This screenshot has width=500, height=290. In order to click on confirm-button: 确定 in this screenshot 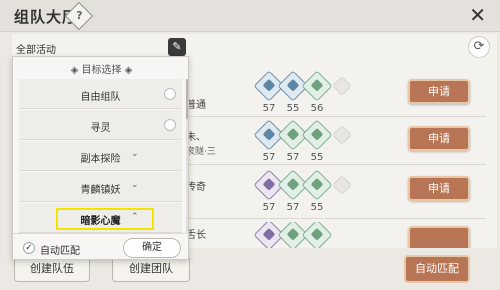, I will do `click(152, 248)`.